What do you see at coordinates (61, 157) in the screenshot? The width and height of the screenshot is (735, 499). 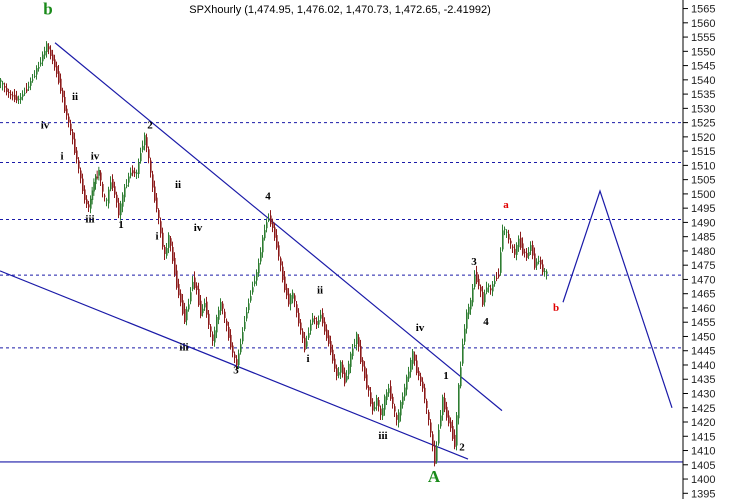 I see `wave-label: i` at bounding box center [61, 157].